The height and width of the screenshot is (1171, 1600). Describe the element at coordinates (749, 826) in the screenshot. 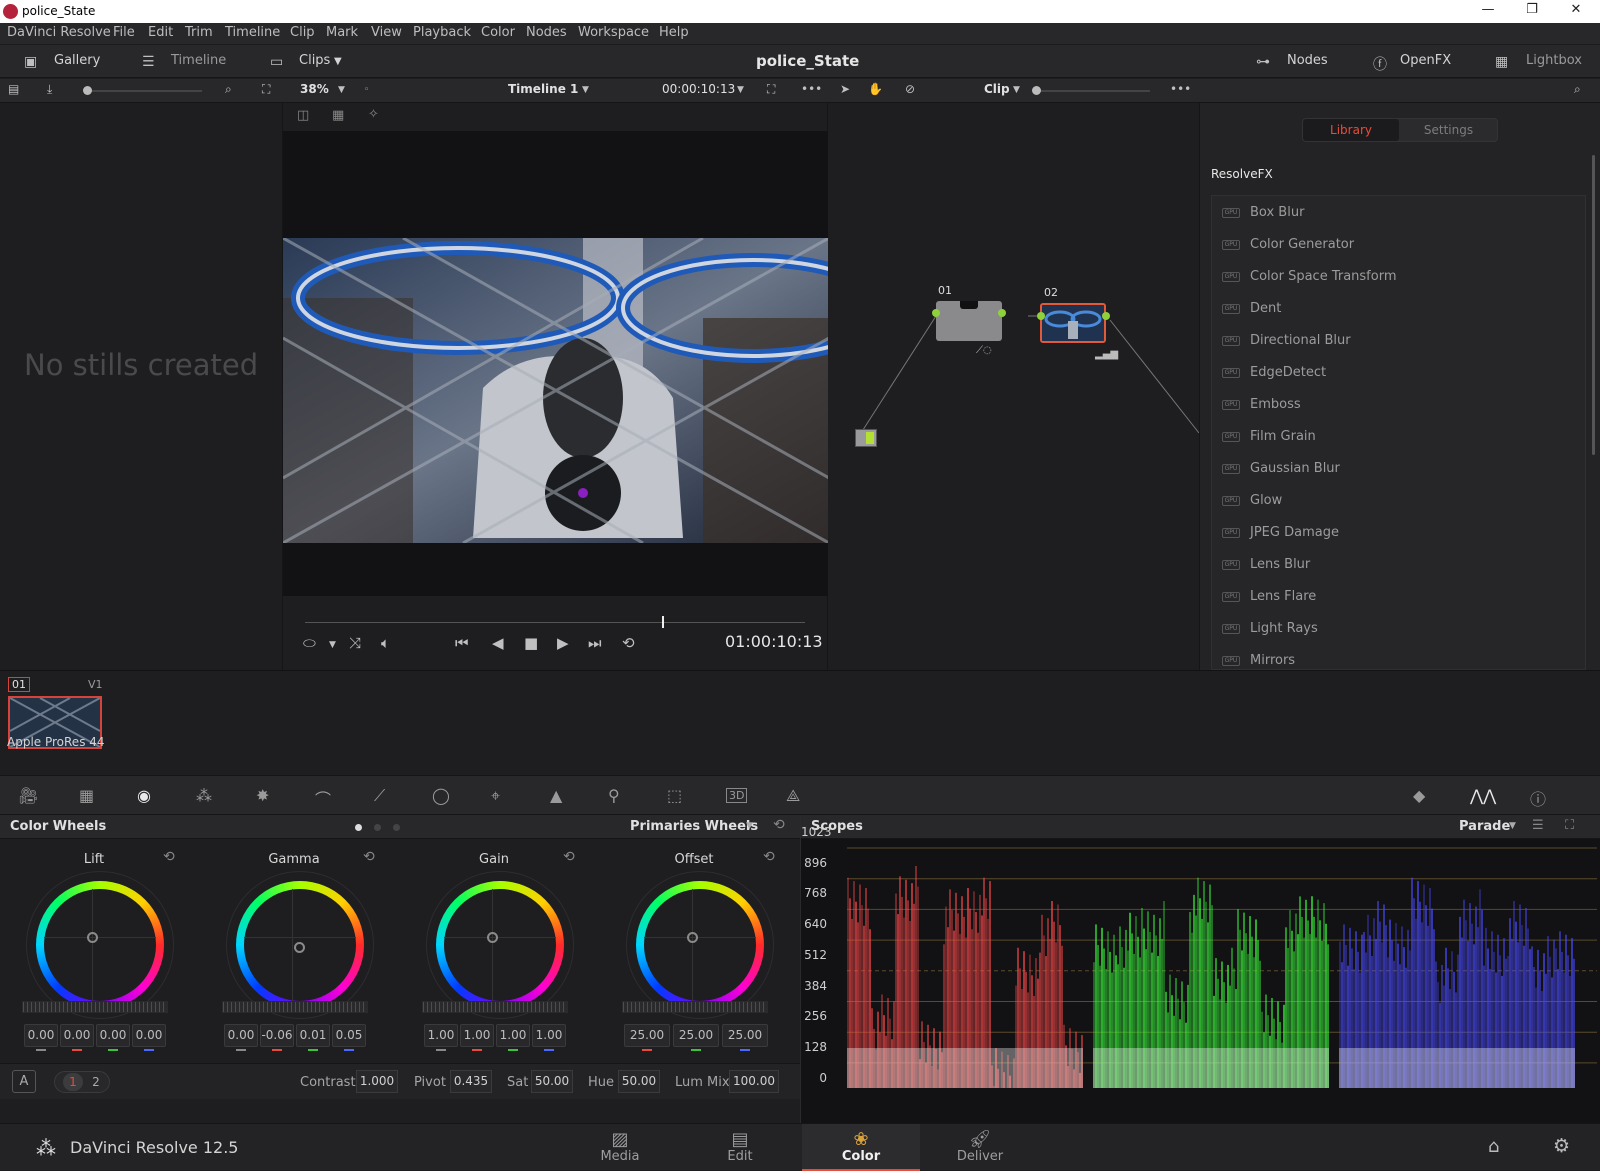

I see `mode-dropdown-icon: ▼` at that location.